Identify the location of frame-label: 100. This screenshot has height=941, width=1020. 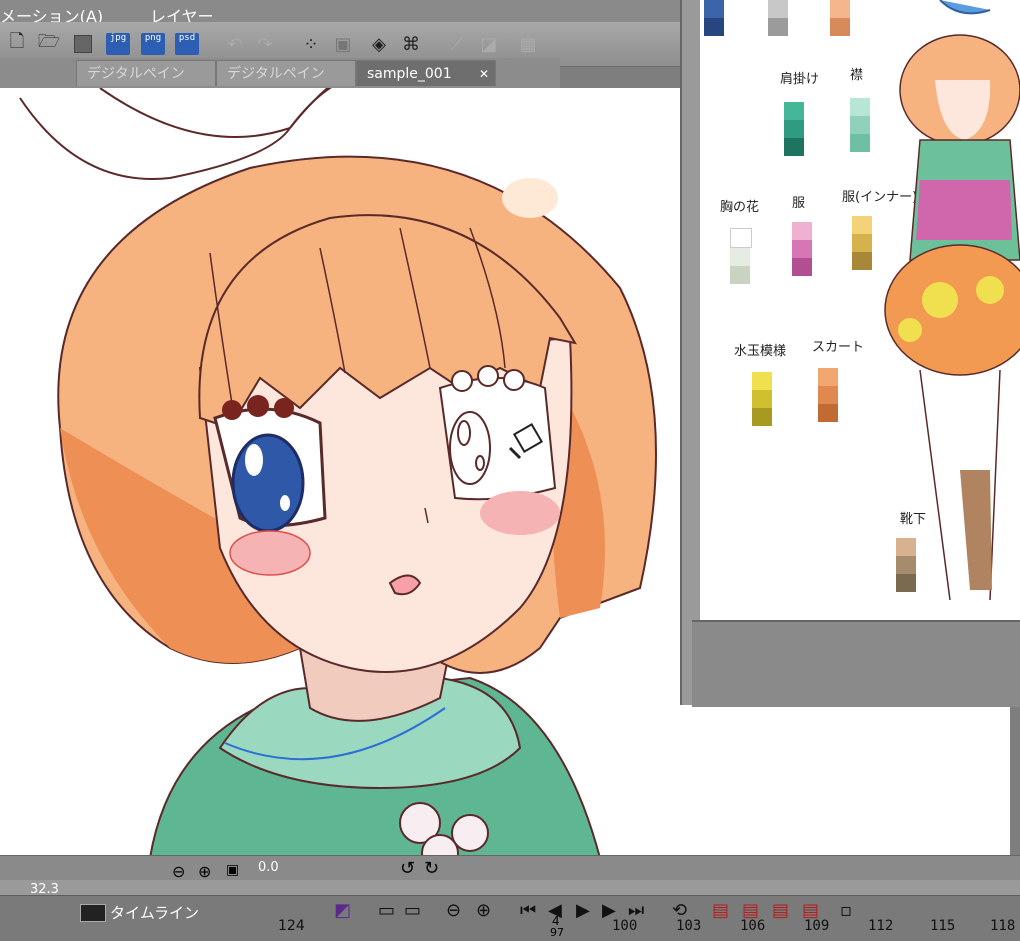
(625, 926).